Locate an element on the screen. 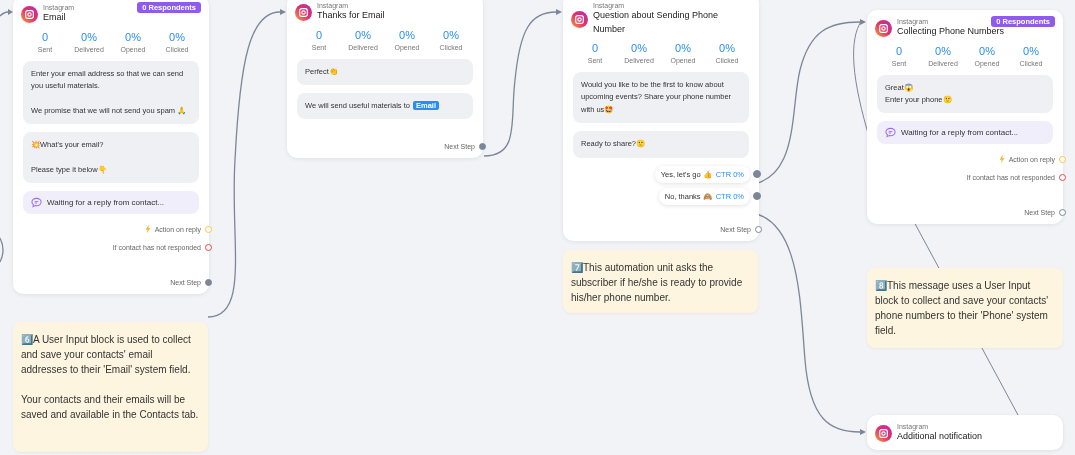  node-title: Email is located at coordinates (54, 18).